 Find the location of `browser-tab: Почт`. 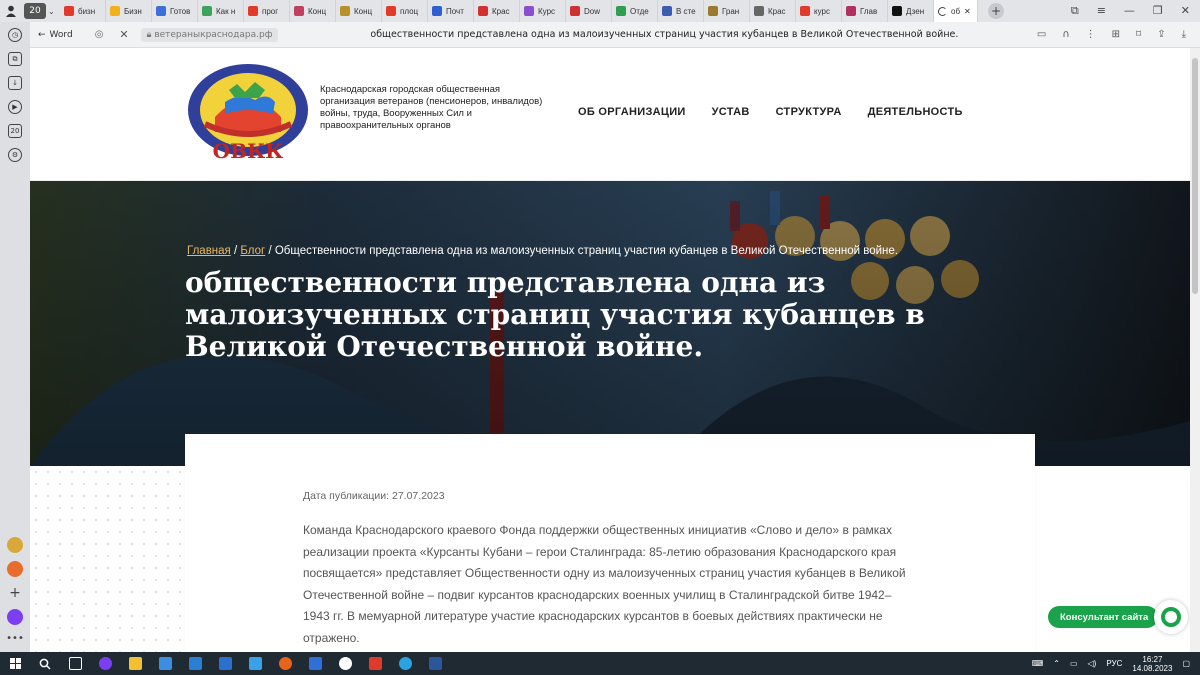

browser-tab: Почт is located at coordinates (451, 11).